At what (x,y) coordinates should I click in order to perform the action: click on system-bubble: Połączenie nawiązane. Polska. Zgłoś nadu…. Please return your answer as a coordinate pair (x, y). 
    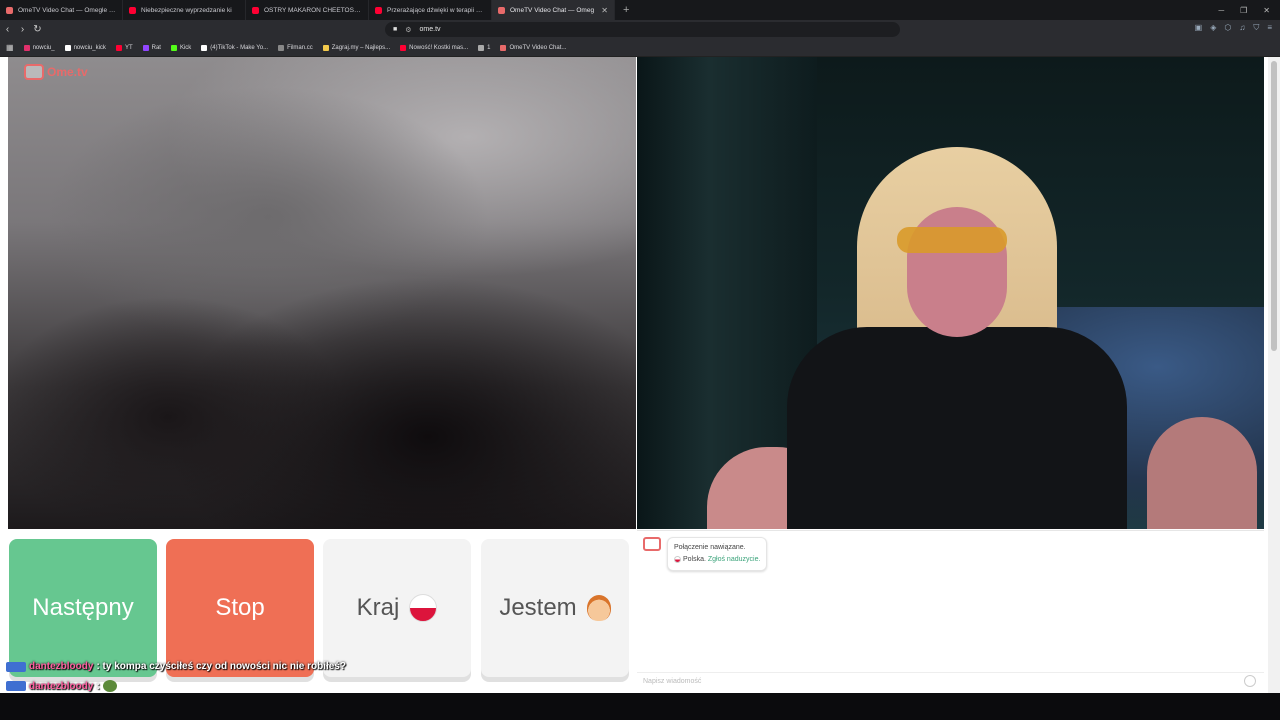
    Looking at the image, I should click on (717, 554).